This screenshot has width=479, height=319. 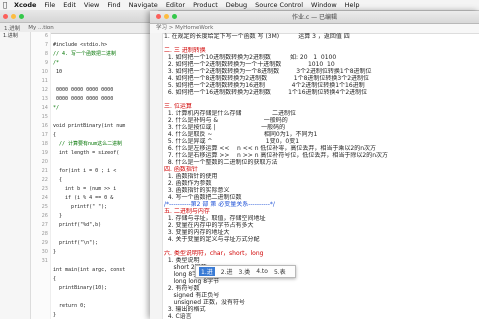 I want to click on code-line: // 计算要有num这么二进制, so click(x=88, y=144).